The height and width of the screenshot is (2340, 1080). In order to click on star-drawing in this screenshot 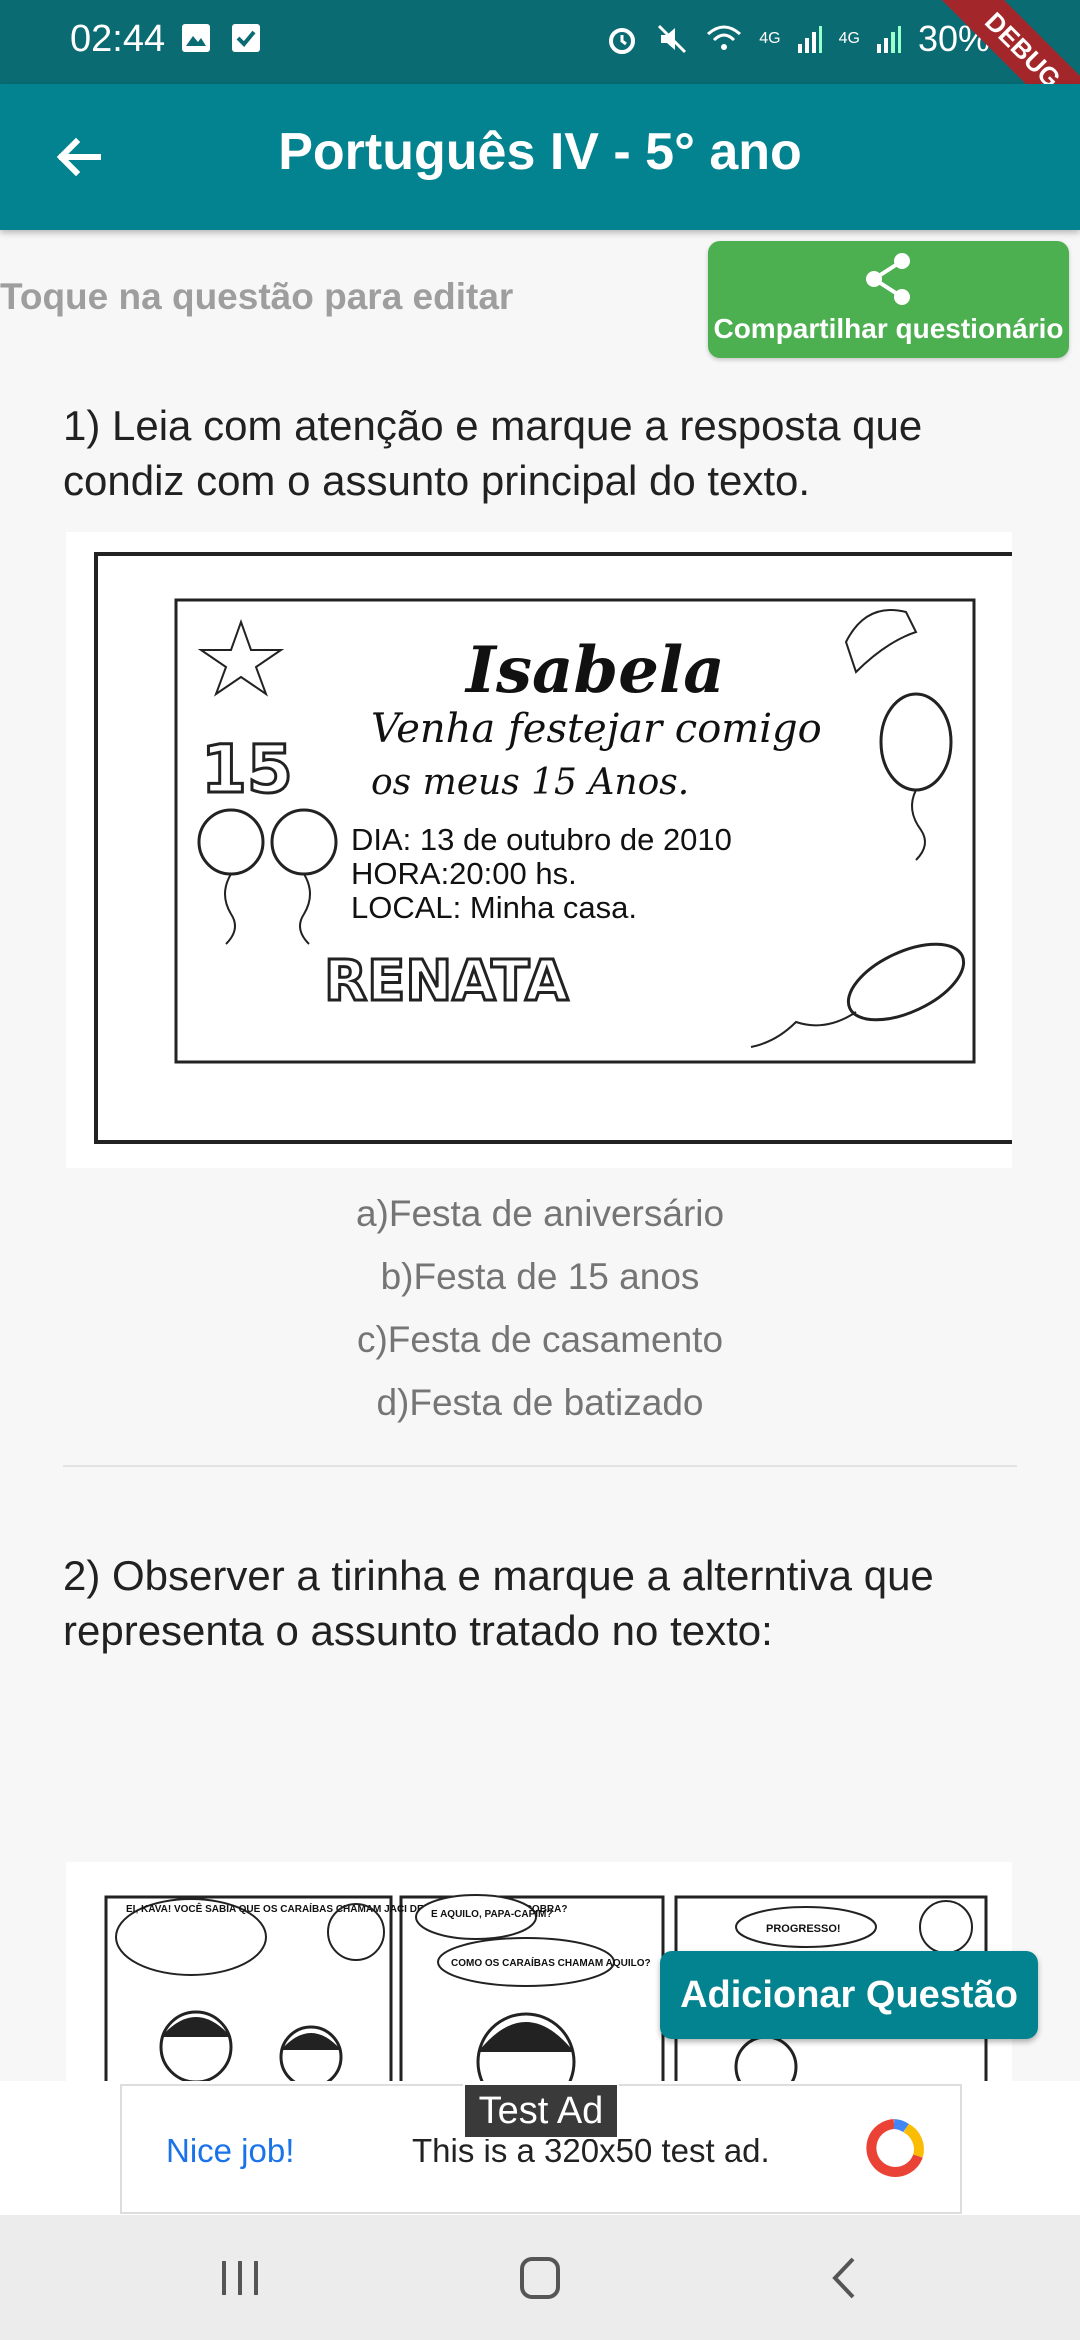, I will do `click(241, 658)`.